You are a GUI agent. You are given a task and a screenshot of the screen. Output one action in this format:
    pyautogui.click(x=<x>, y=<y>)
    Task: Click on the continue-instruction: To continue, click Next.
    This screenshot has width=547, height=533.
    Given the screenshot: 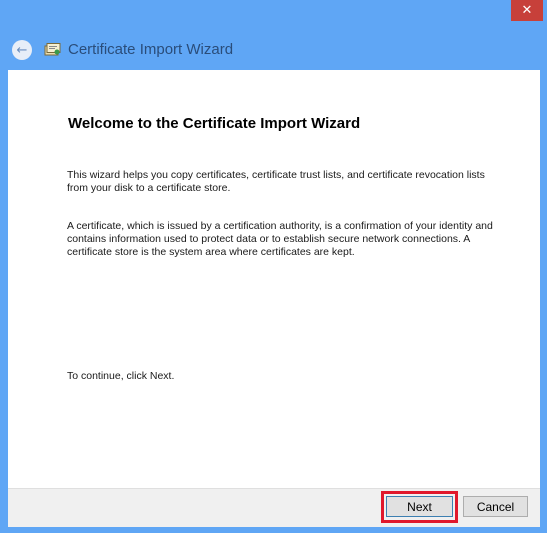 What is the action you would take?
    pyautogui.click(x=121, y=376)
    